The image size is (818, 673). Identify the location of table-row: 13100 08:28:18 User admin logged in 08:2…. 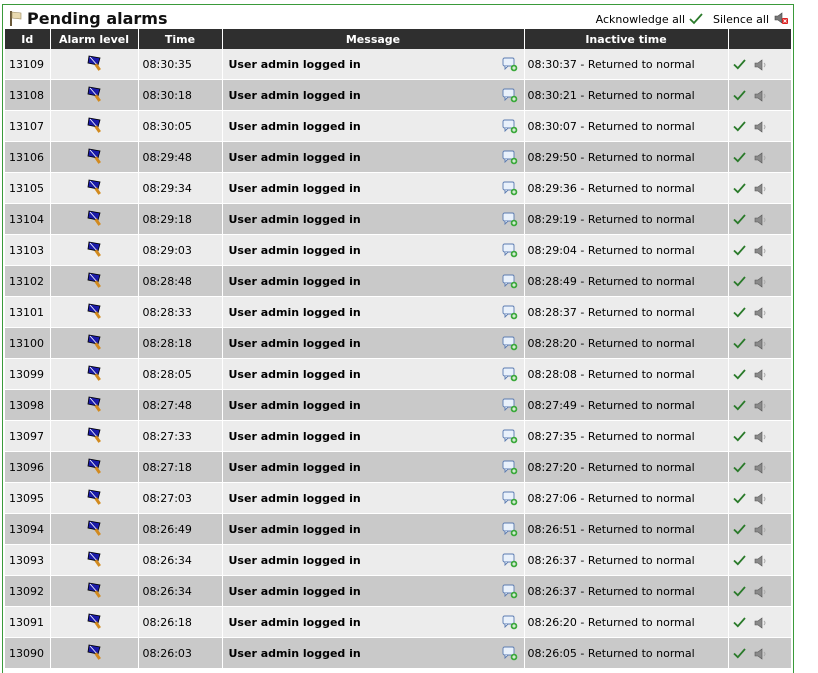
(398, 343).